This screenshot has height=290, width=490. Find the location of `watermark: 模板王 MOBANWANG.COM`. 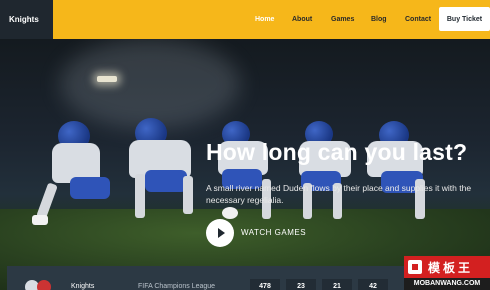

watermark: 模板王 MOBANWANG.COM is located at coordinates (447, 273).